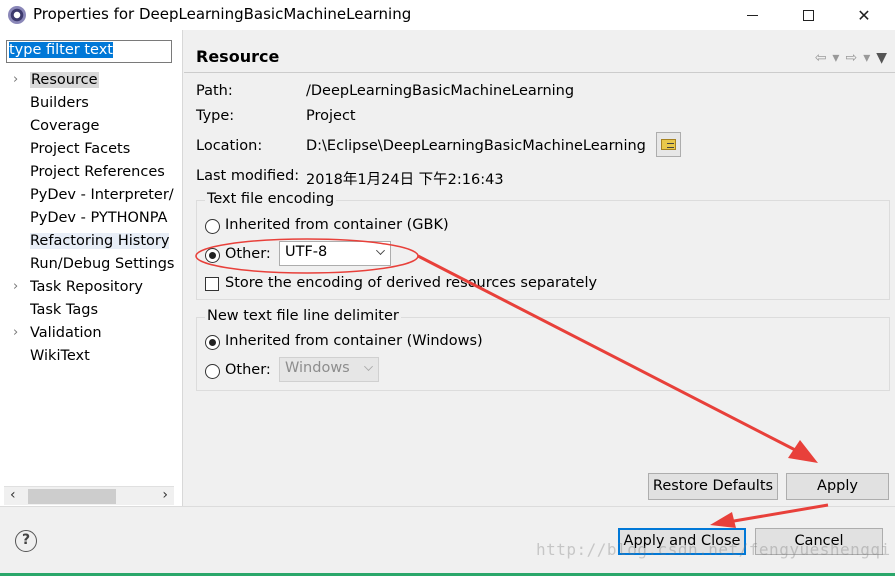 This screenshot has height=576, width=895. Describe the element at coordinates (248, 176) in the screenshot. I see `modified-label: Last modified:` at that location.